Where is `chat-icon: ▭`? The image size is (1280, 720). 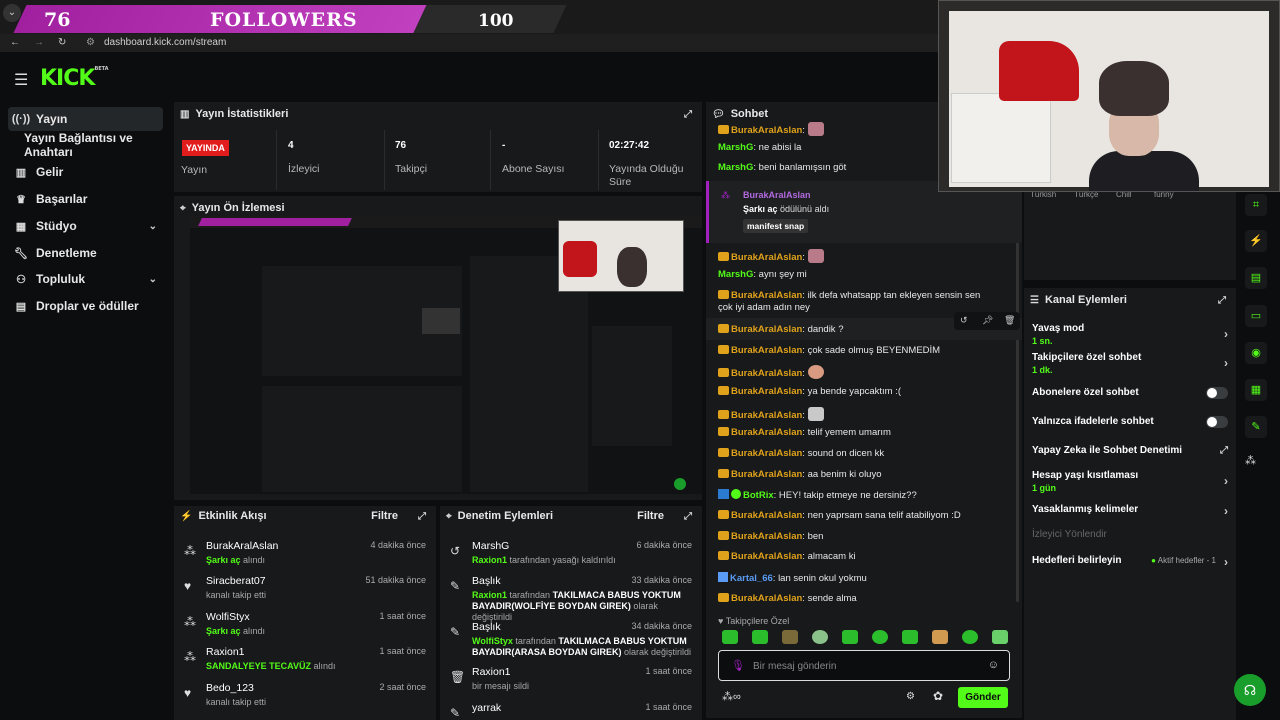
chat-icon: ▭ is located at coordinates (1256, 316).